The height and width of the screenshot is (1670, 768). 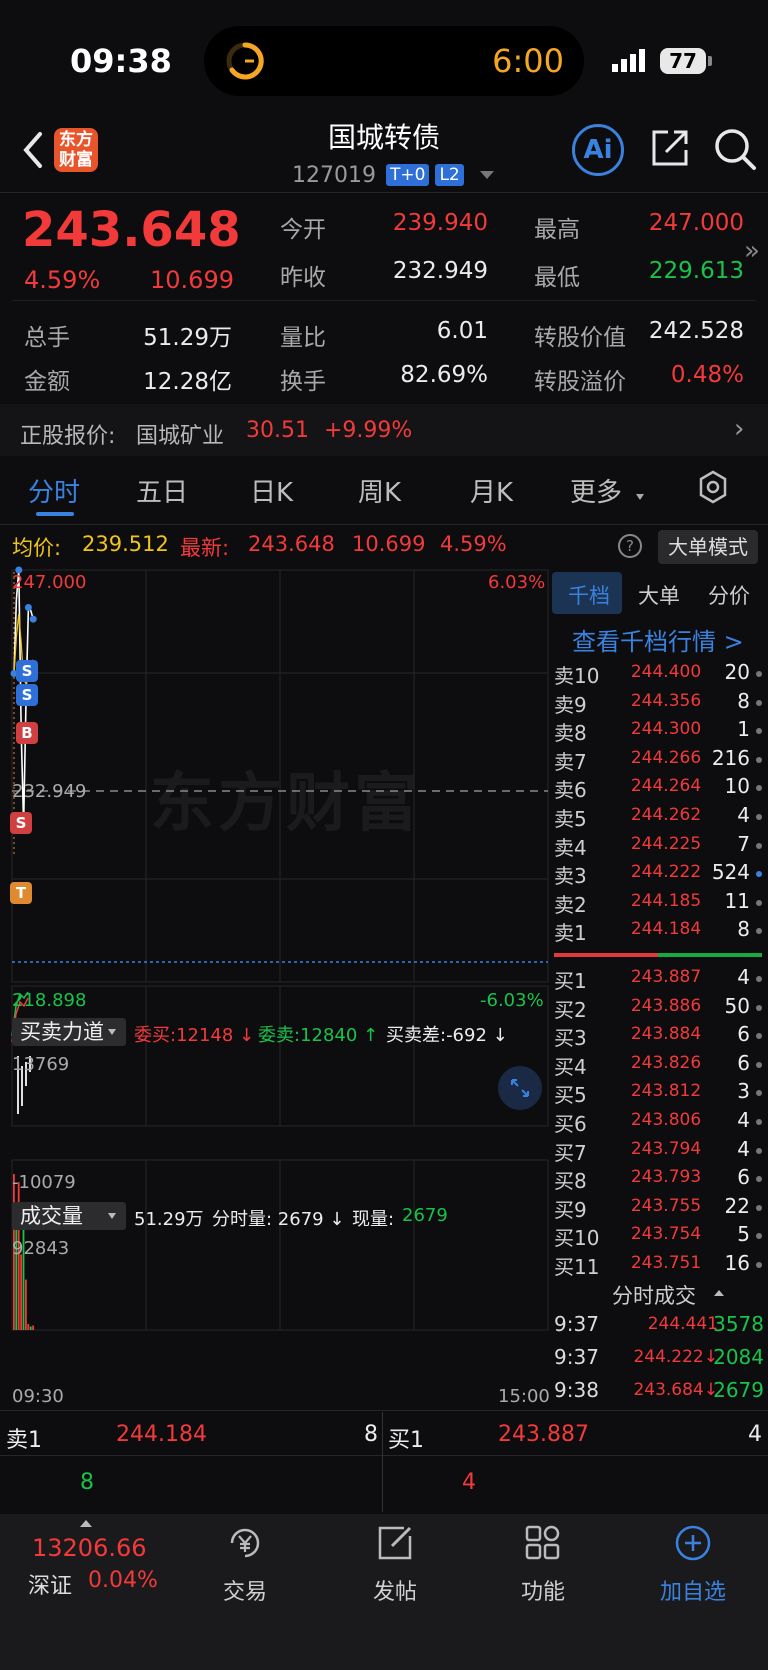 What do you see at coordinates (696, 223) in the screenshot?
I see `high-value: 247.000` at bounding box center [696, 223].